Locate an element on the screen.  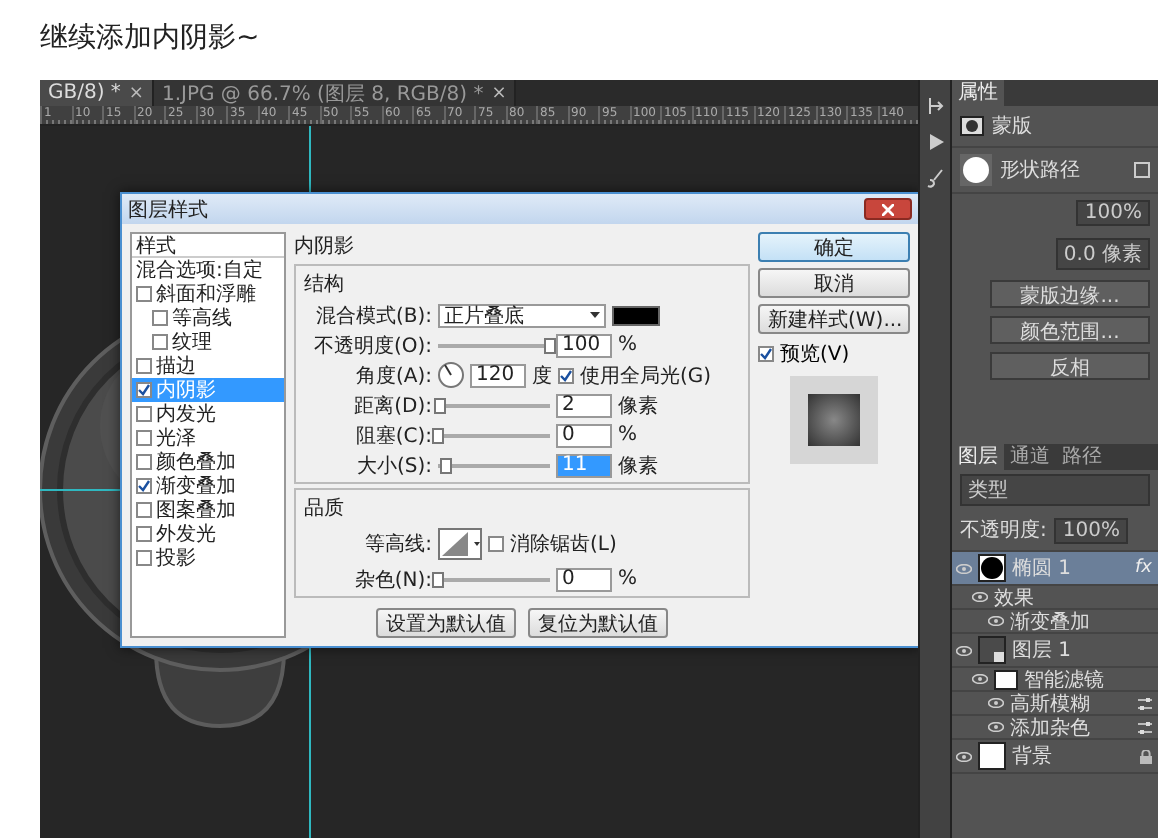
layer-row: 智能滤镜 is located at coordinates (1055, 680).